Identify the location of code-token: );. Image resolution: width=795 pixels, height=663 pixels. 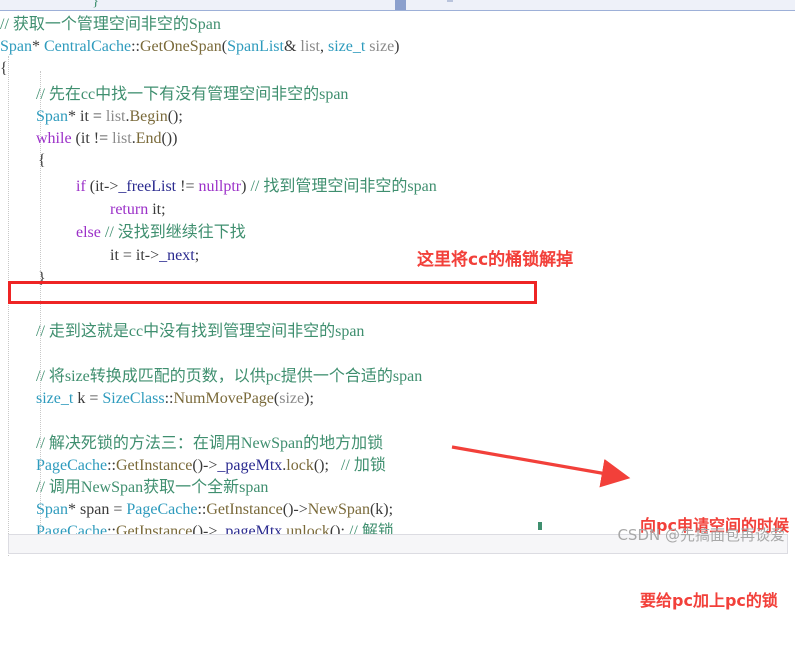
(309, 398).